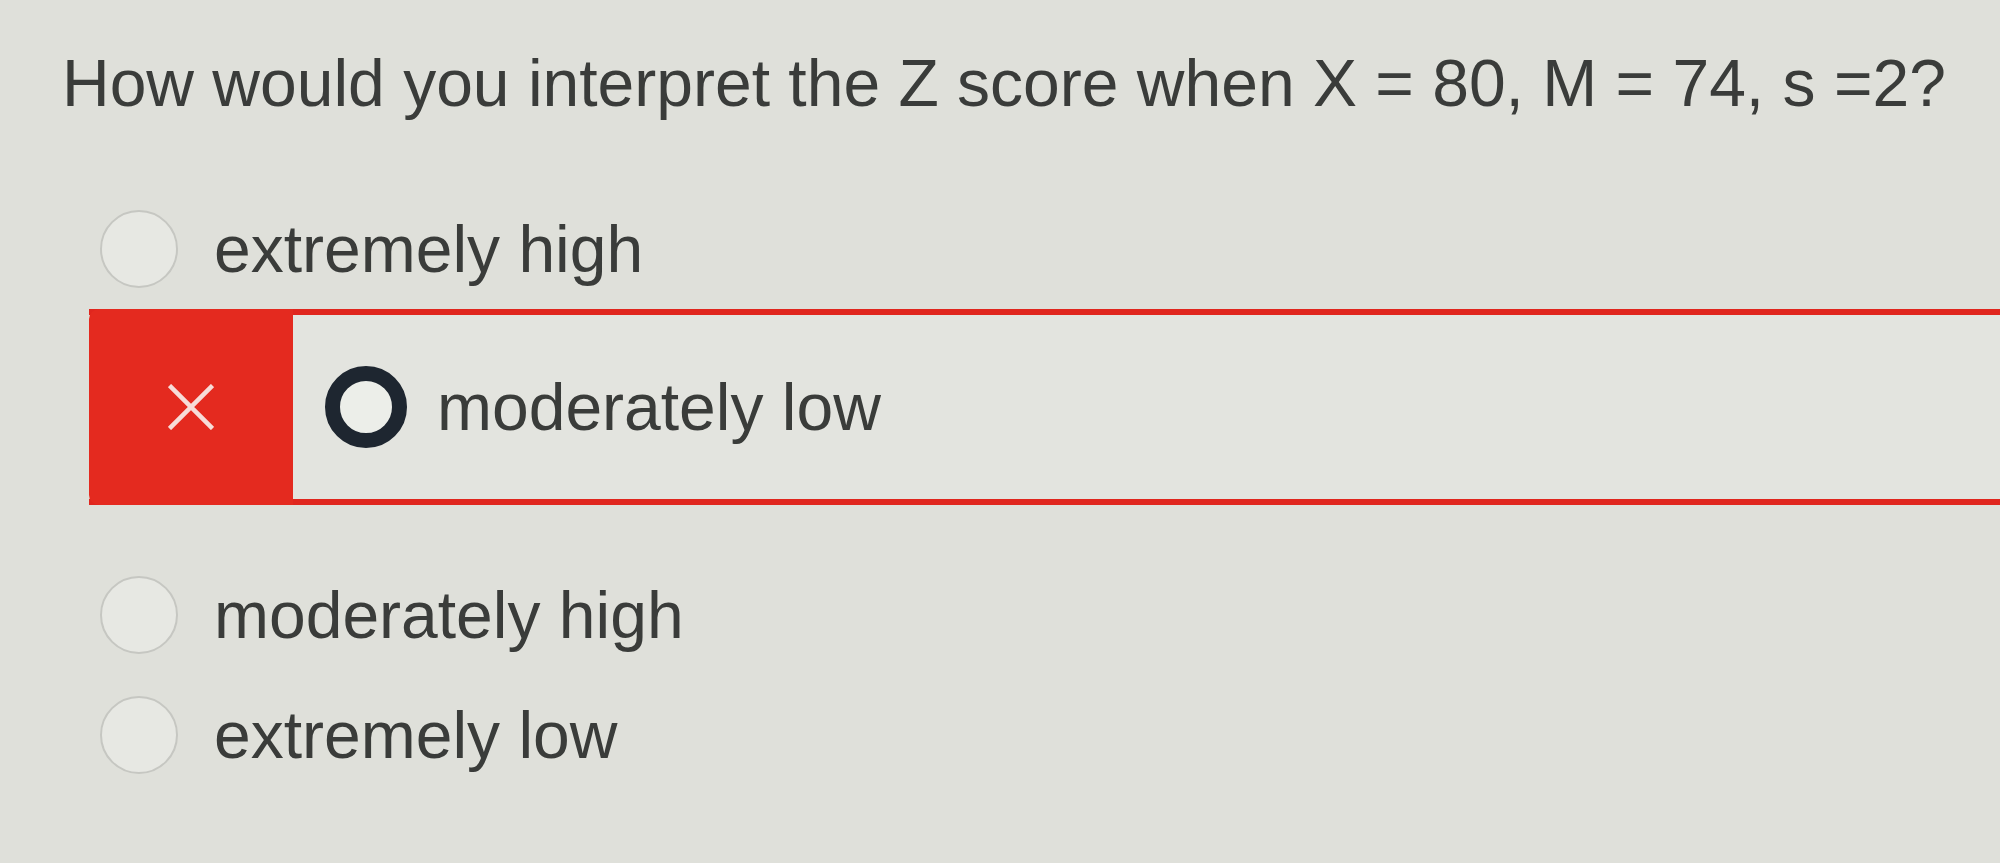 Image resolution: width=2000 pixels, height=863 pixels. I want to click on question-text: How would you interpret the Z score when X = 80, M = 74, s =2?, so click(1004, 83).